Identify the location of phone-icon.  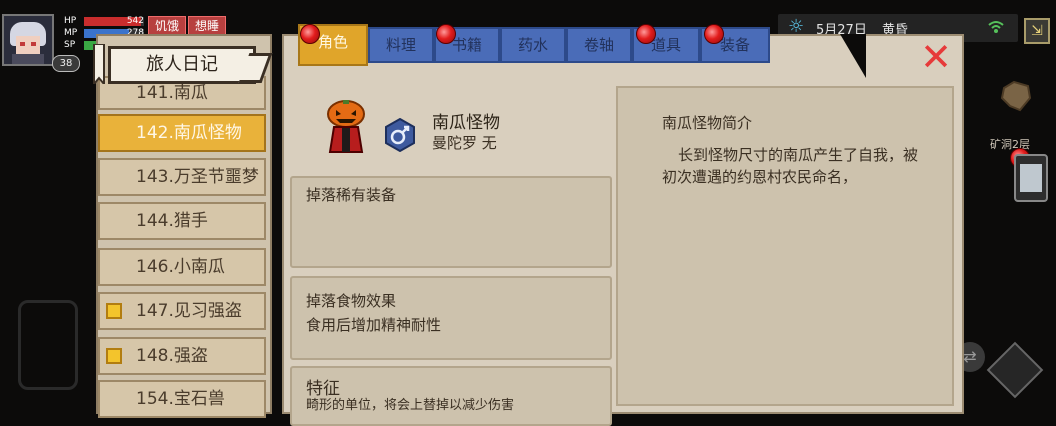
(1031, 178).